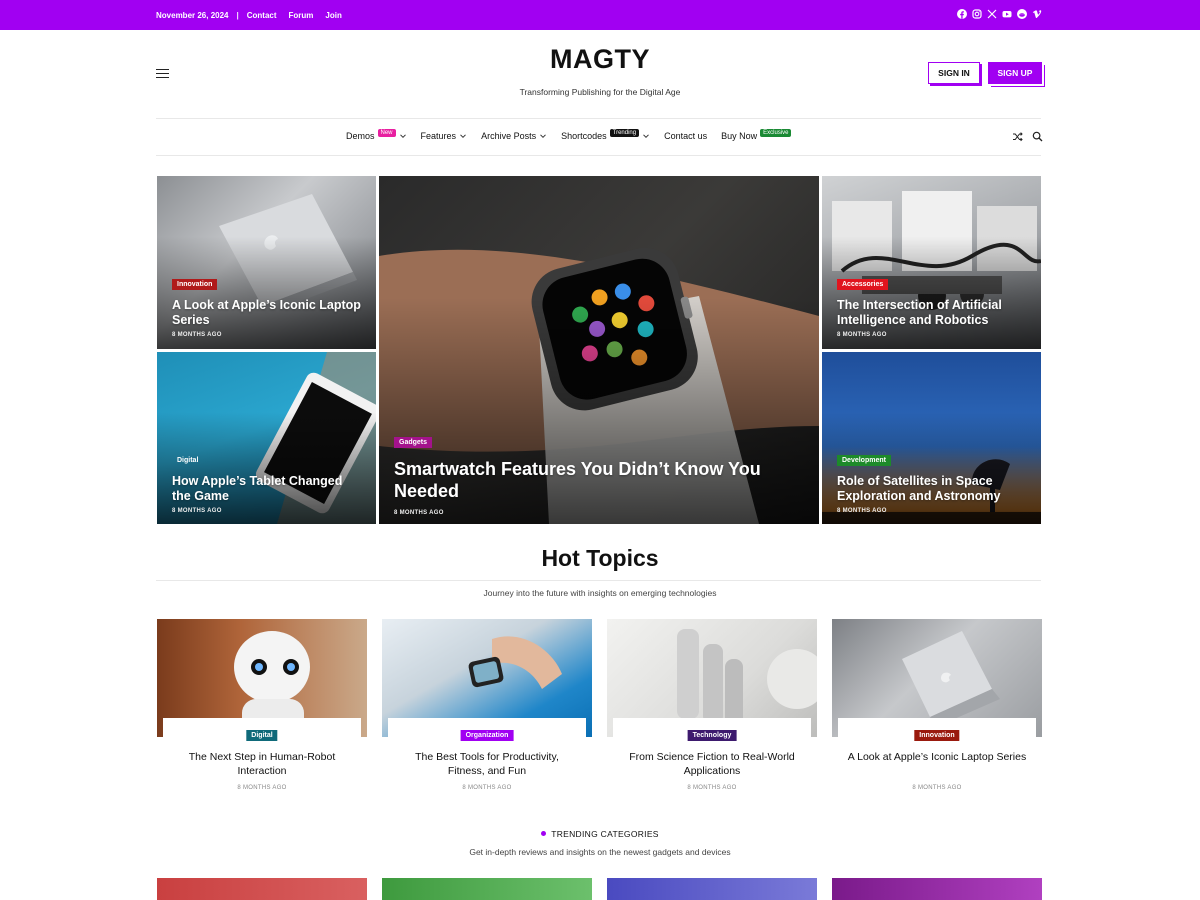 The height and width of the screenshot is (900, 1200). I want to click on sign-up-button: SIGN UP, so click(1015, 73).